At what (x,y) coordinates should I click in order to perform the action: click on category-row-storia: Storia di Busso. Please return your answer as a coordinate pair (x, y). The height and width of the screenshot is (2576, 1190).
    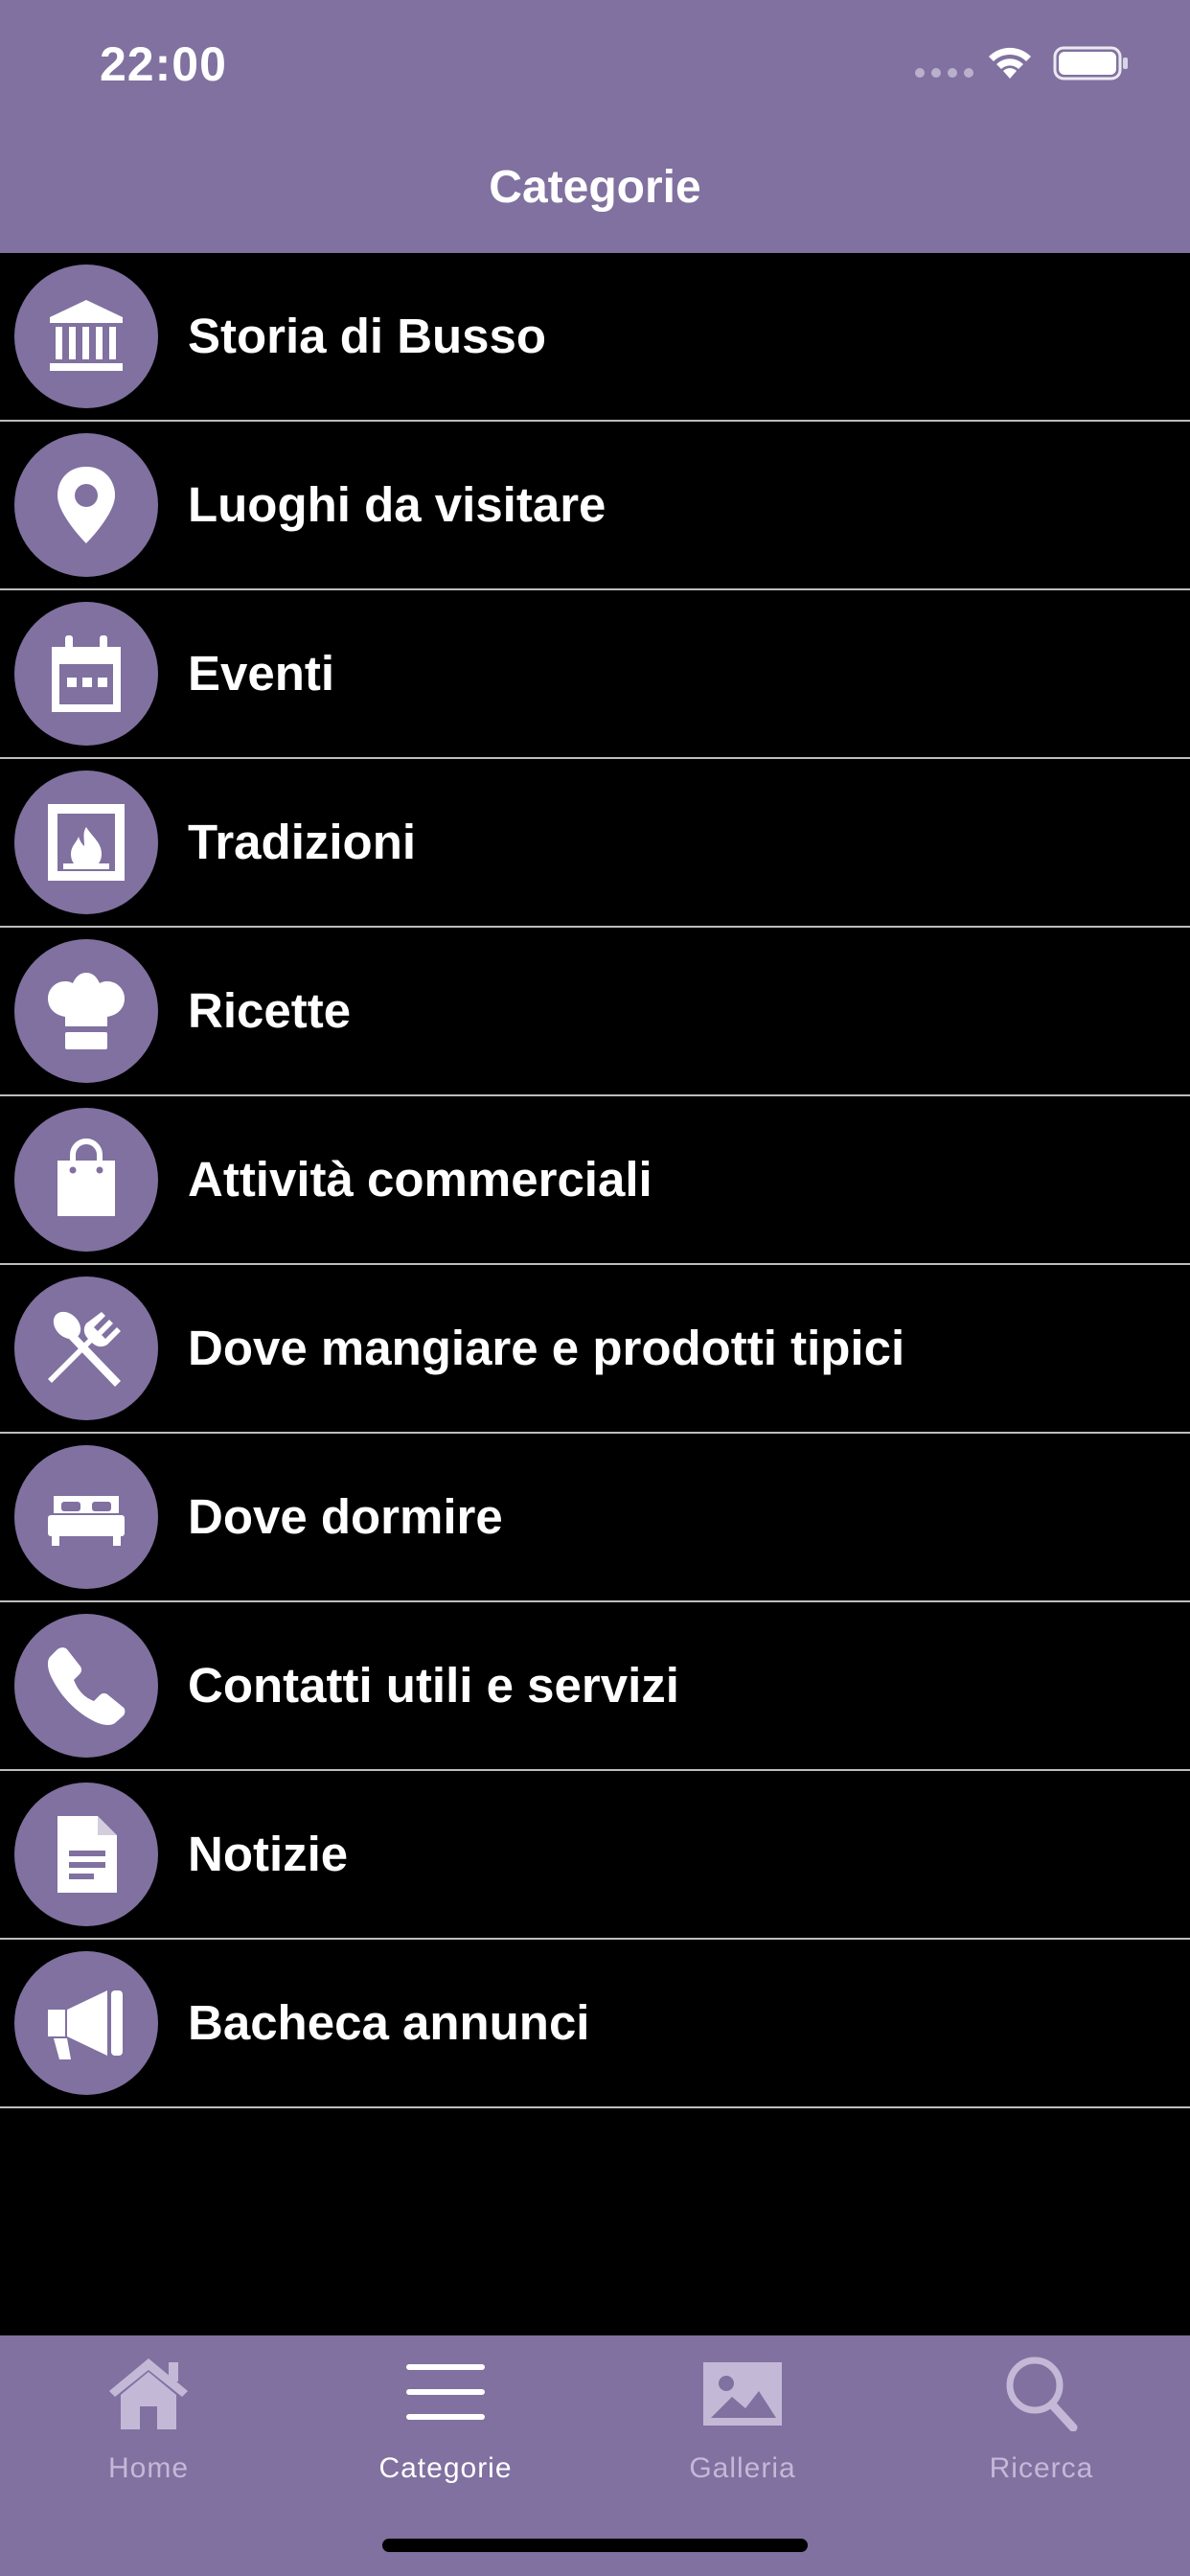
    Looking at the image, I should click on (595, 337).